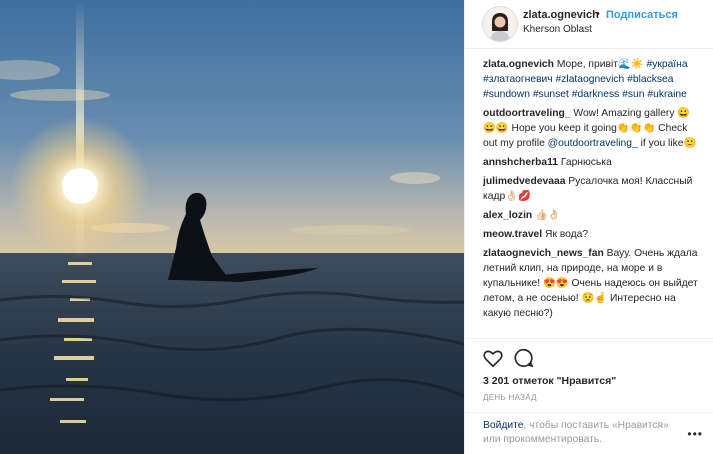 The width and height of the screenshot is (713, 454). Describe the element at coordinates (551, 94) in the screenshot. I see `hashtag-link: #sunset` at that location.